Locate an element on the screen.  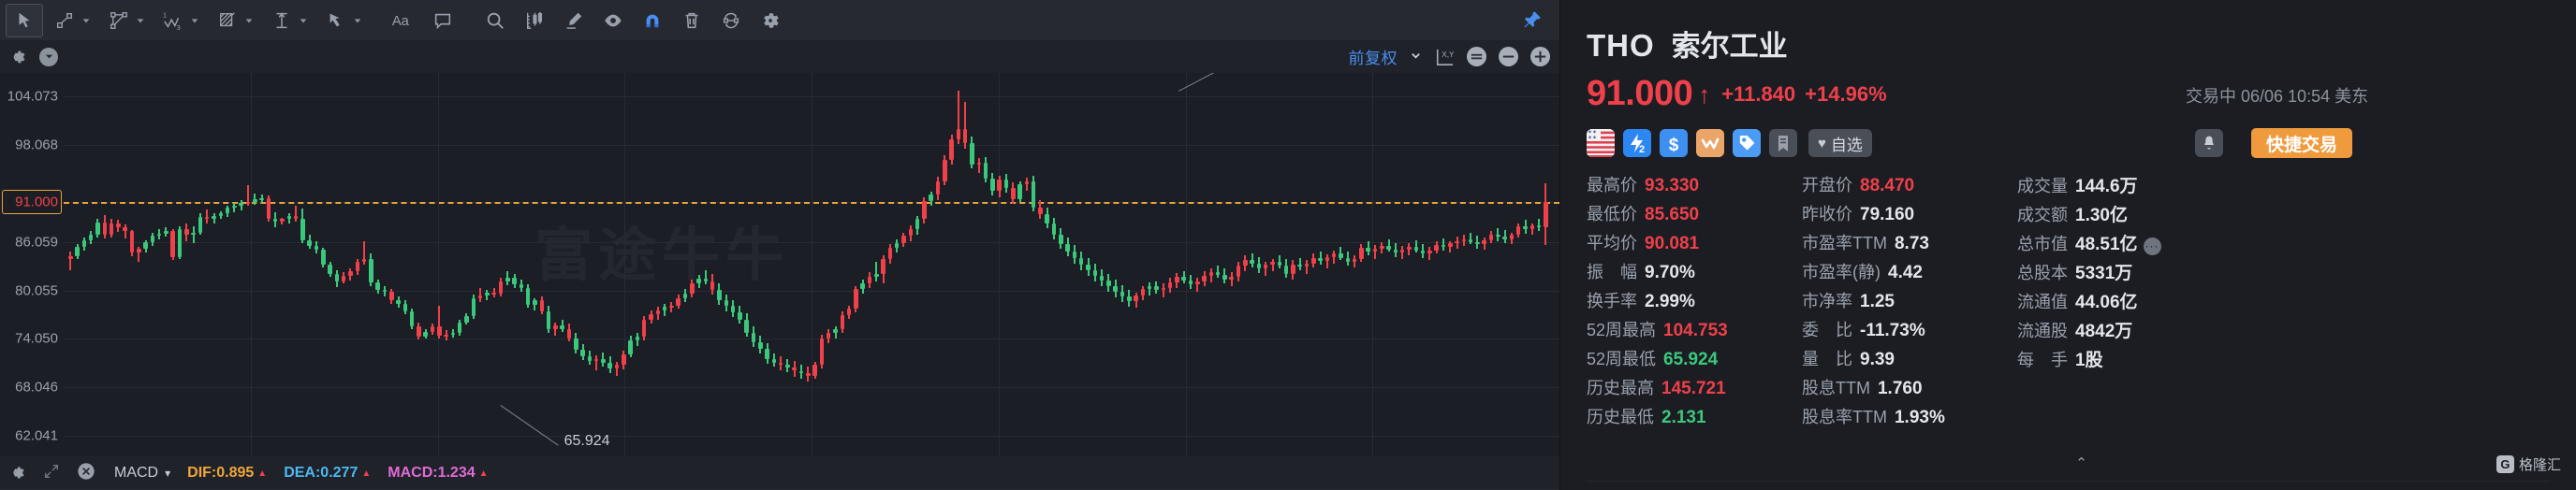
line-tool is located at coordinates (72, 20).